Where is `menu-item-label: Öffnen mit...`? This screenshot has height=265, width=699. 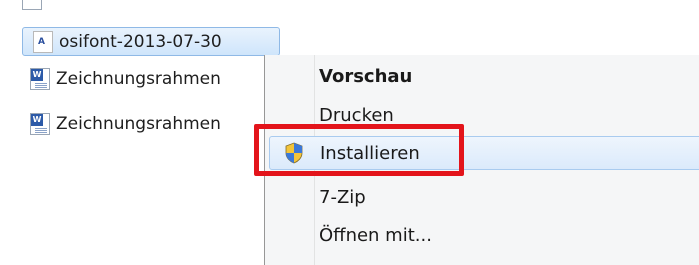
menu-item-label: Öffnen mit... is located at coordinates (375, 235).